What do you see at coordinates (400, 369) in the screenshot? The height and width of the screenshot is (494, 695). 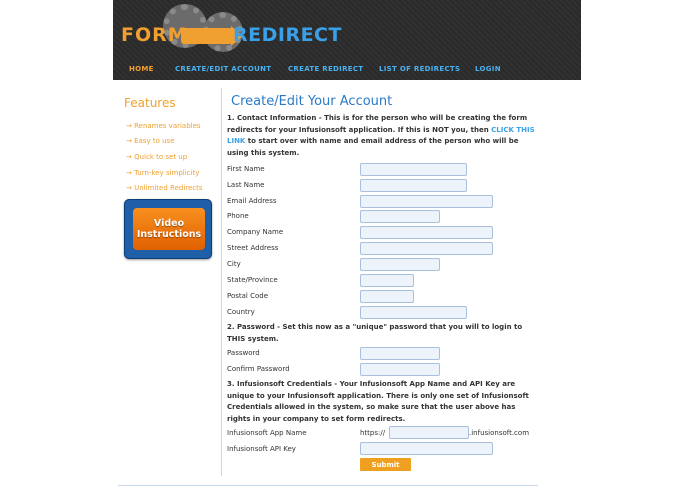 I see `confirm-password-input` at bounding box center [400, 369].